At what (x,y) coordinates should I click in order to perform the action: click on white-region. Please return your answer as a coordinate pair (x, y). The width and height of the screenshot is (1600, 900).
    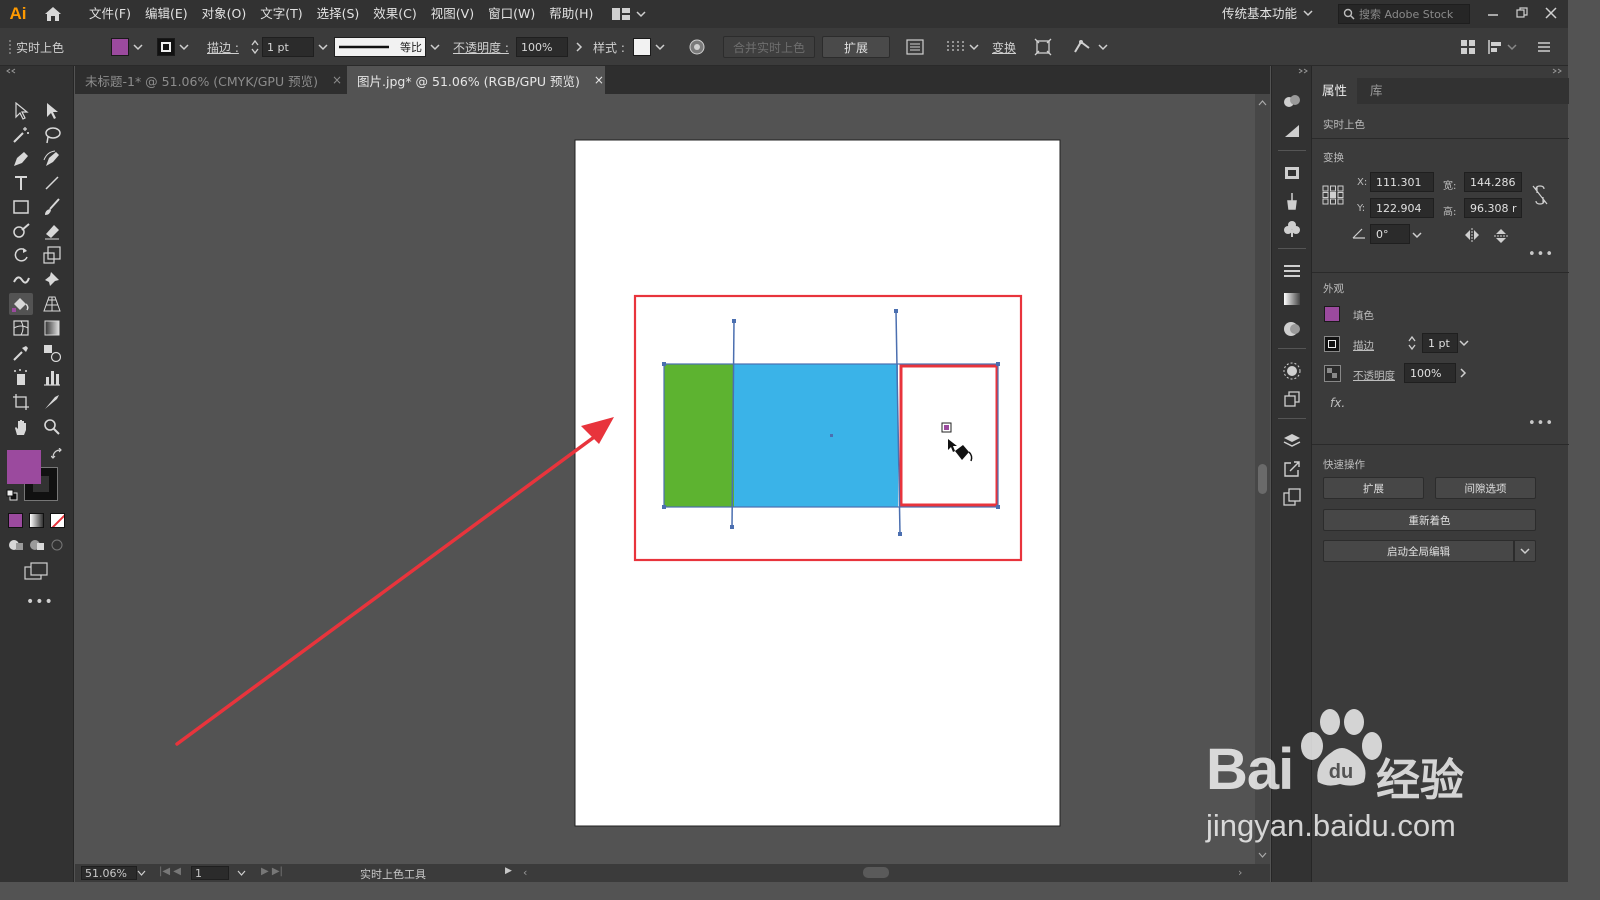
    Looking at the image, I should click on (948, 435).